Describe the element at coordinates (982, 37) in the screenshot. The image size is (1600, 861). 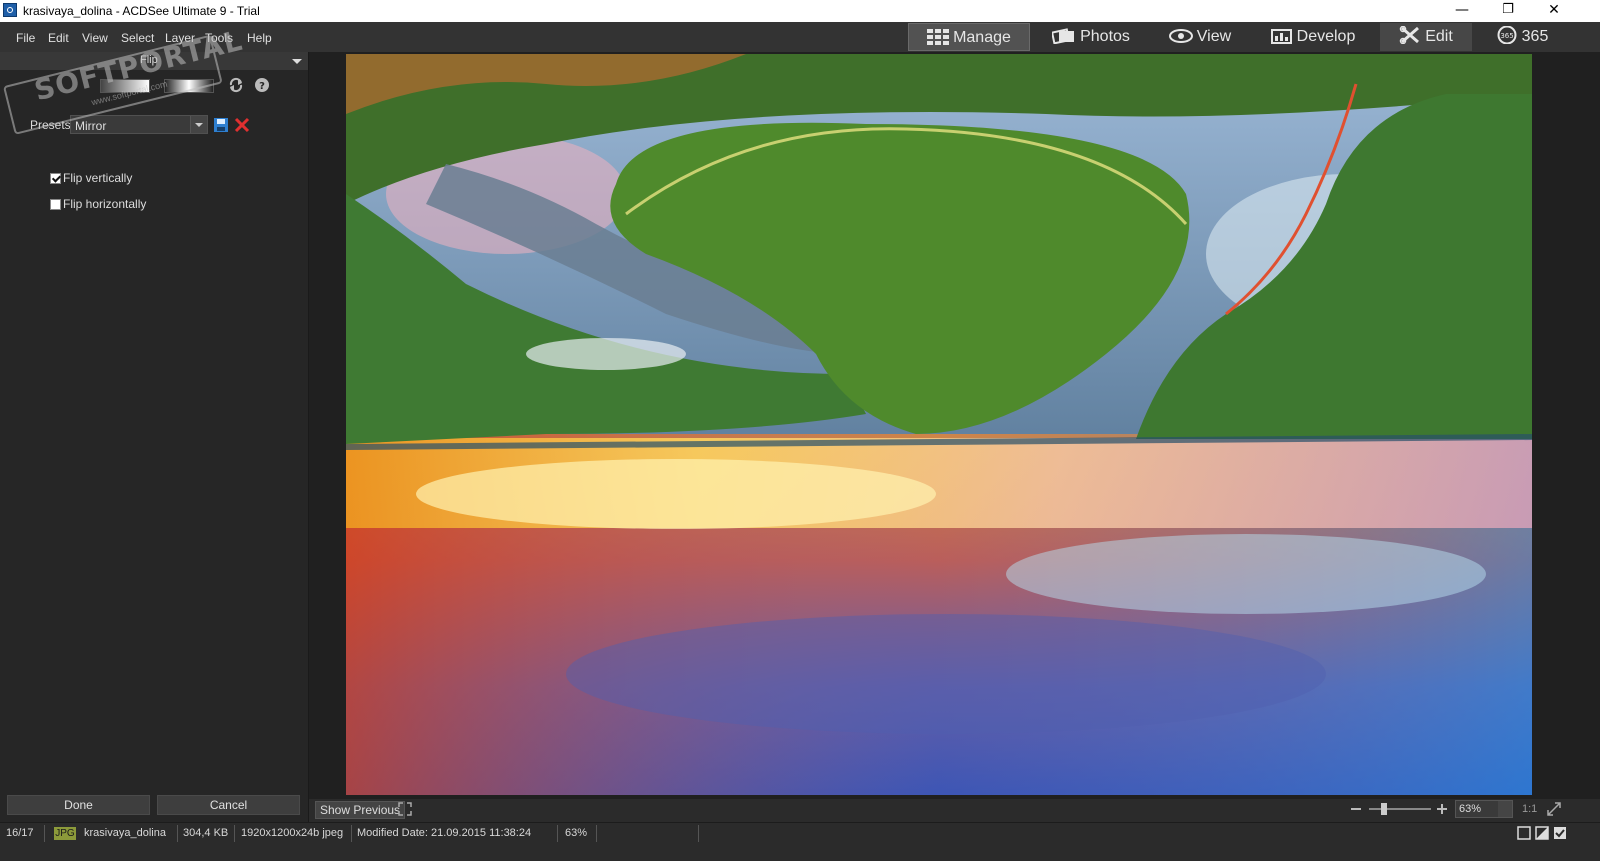
I see `mode-label-manage: Manage` at that location.